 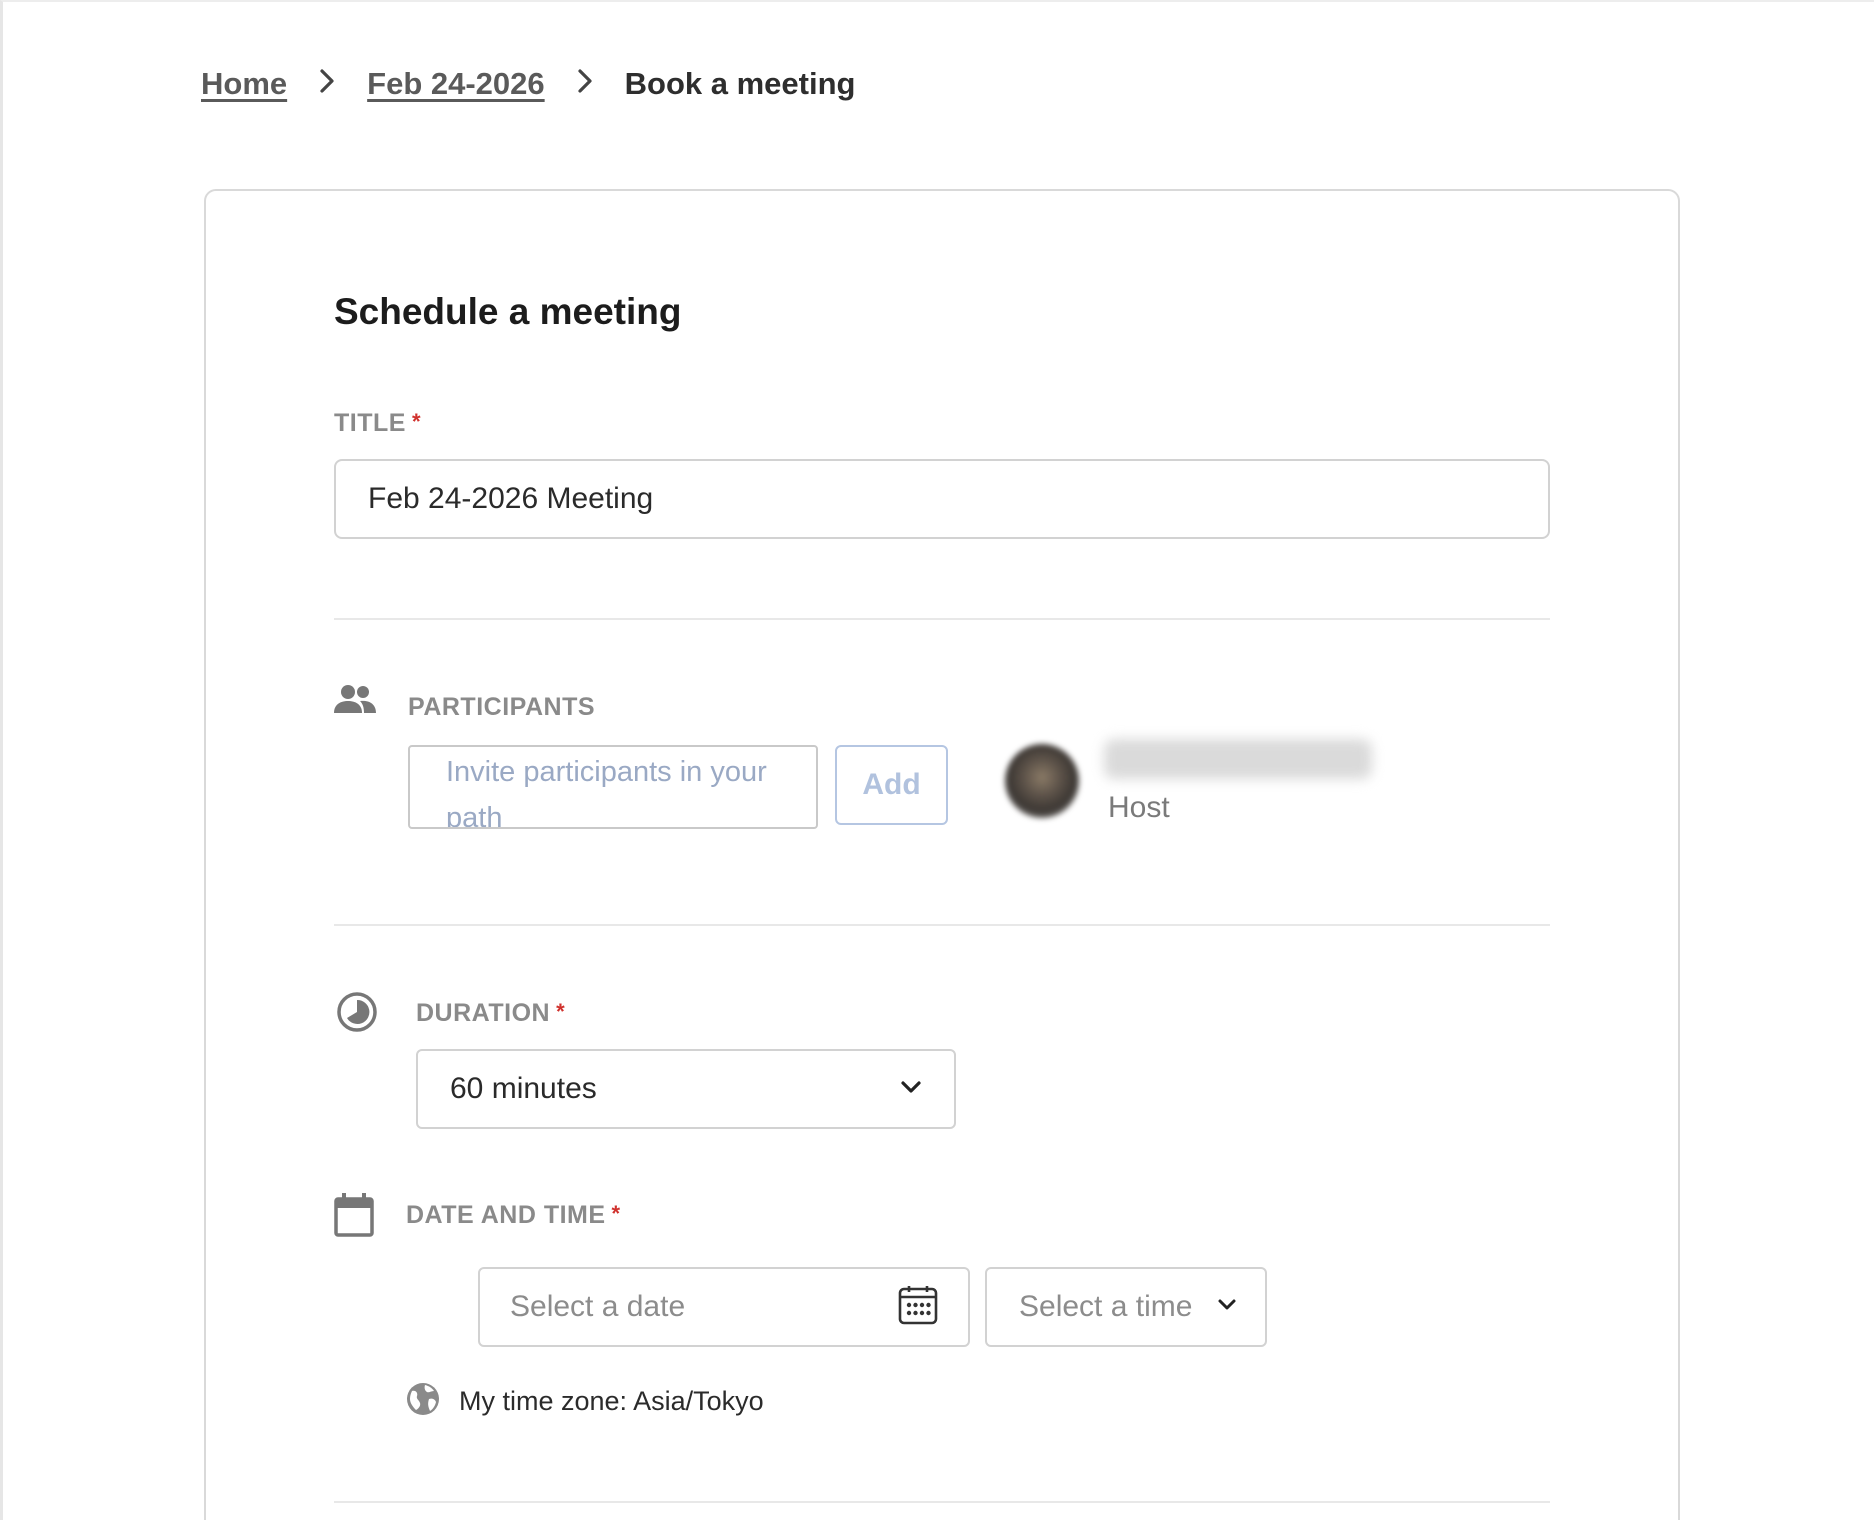 What do you see at coordinates (740, 83) in the screenshot?
I see `breadcrumb-current: Book a meeting` at bounding box center [740, 83].